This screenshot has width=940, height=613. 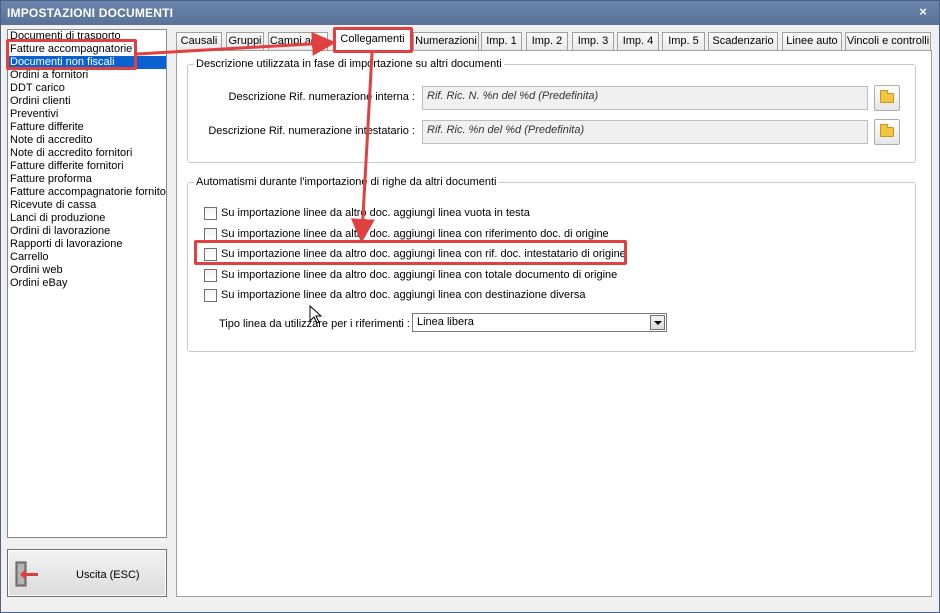 What do you see at coordinates (743, 41) in the screenshot?
I see `tab-scadenzario: Scadenzario` at bounding box center [743, 41].